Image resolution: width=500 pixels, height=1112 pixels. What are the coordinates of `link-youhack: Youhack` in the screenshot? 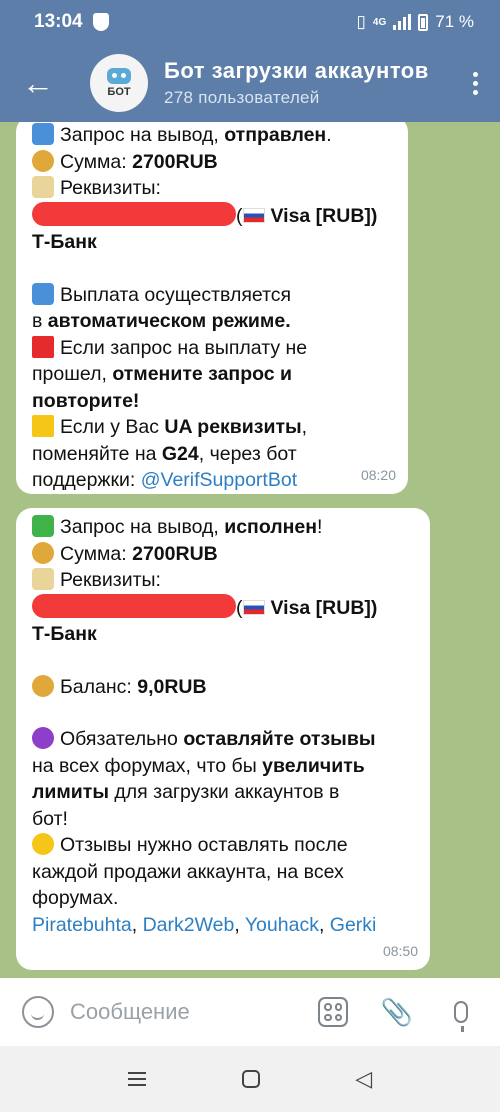 It's located at (282, 925).